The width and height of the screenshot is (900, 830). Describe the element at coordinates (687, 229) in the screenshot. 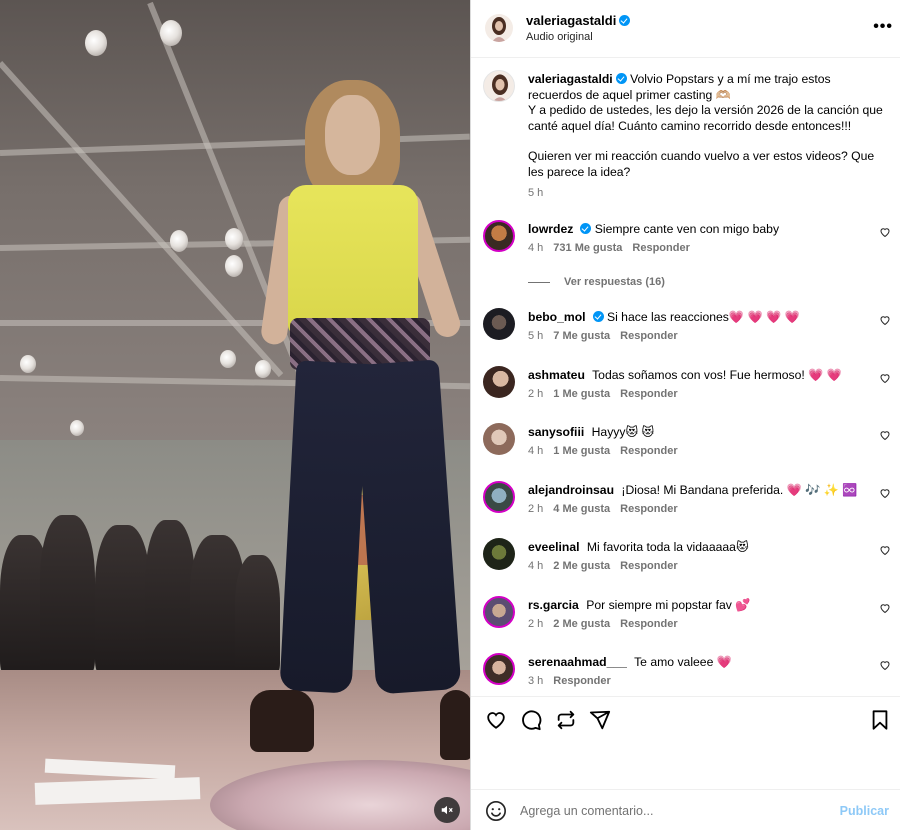

I see `comment-text: Siempre cante ven con migo baby` at that location.